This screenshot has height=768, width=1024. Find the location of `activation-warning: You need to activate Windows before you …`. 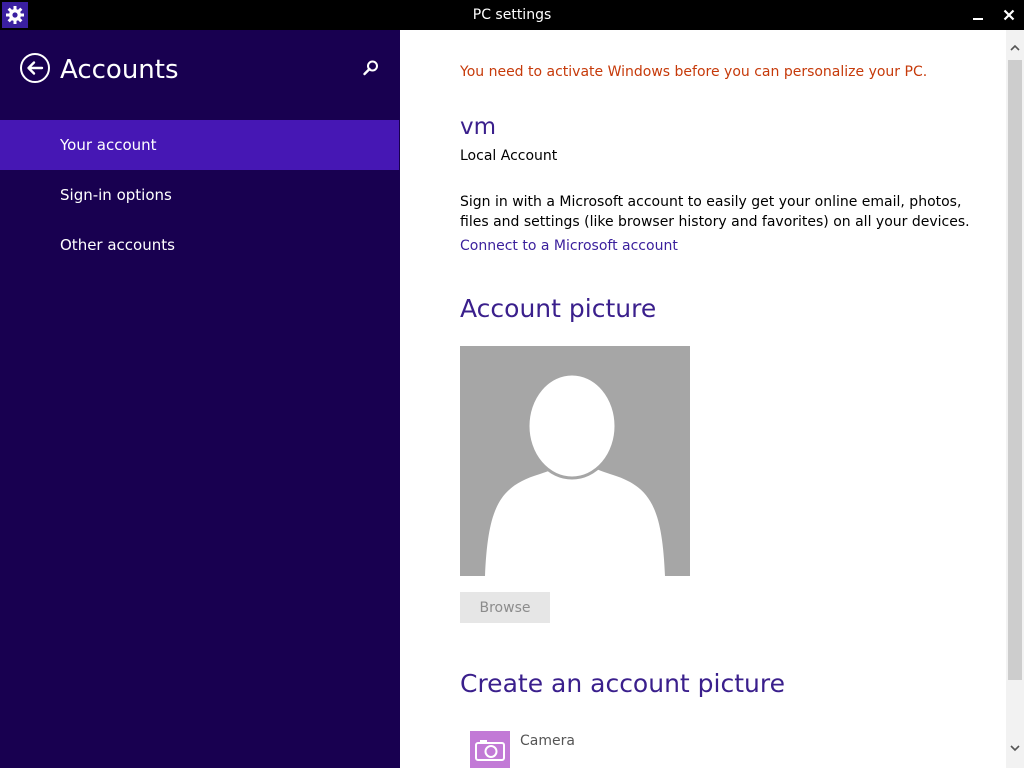

activation-warning: You need to activate Windows before you … is located at coordinates (694, 72).